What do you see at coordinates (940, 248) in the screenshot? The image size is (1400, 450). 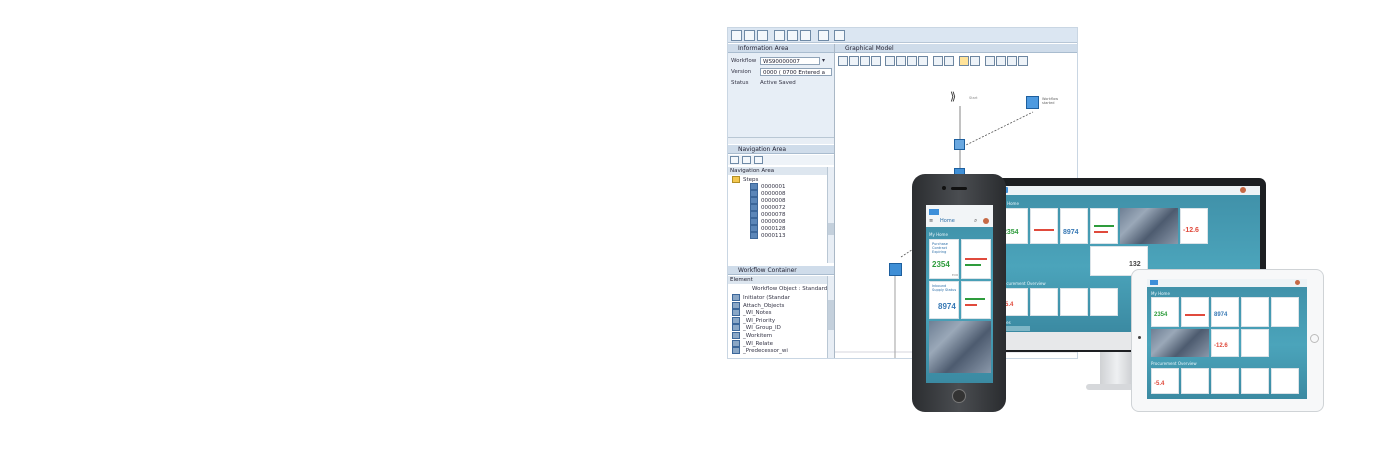 I see `tile-title: Purchase Contract Expiring` at bounding box center [940, 248].